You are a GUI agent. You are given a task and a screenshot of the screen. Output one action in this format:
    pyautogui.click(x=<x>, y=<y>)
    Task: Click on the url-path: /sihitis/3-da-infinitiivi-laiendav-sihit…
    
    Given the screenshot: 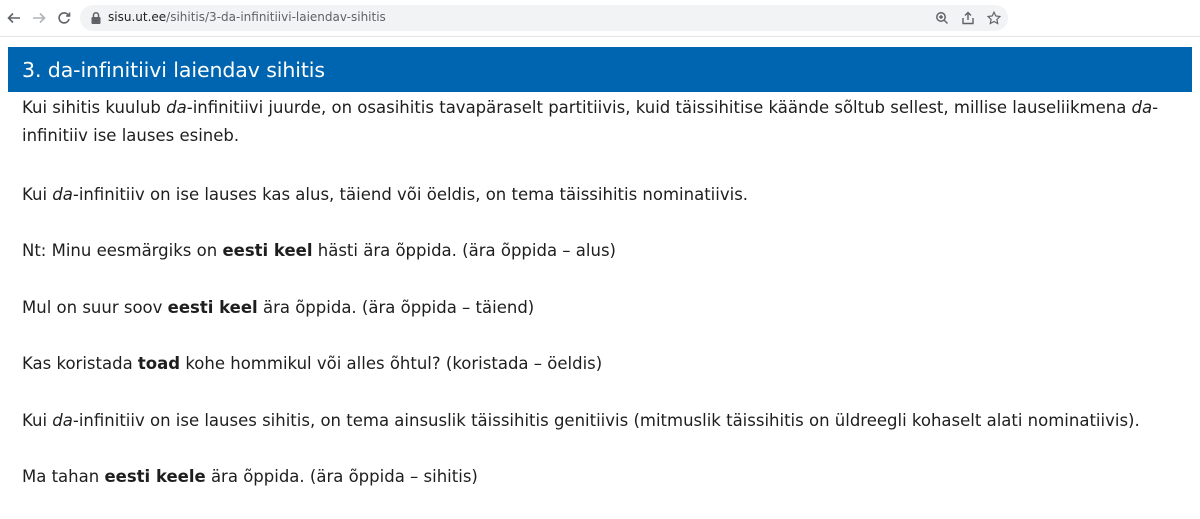 What is the action you would take?
    pyautogui.click(x=276, y=17)
    